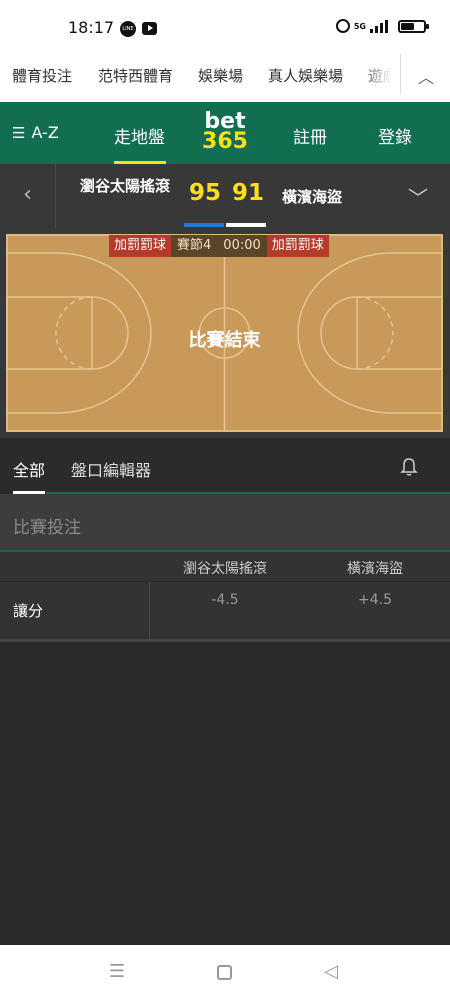  I want to click on battery-icon, so click(413, 26).